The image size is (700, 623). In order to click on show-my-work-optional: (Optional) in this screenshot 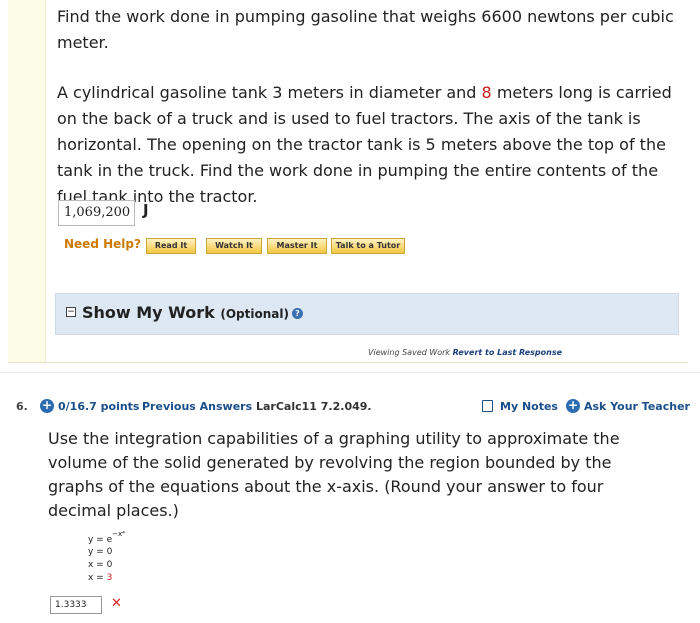, I will do `click(254, 314)`.